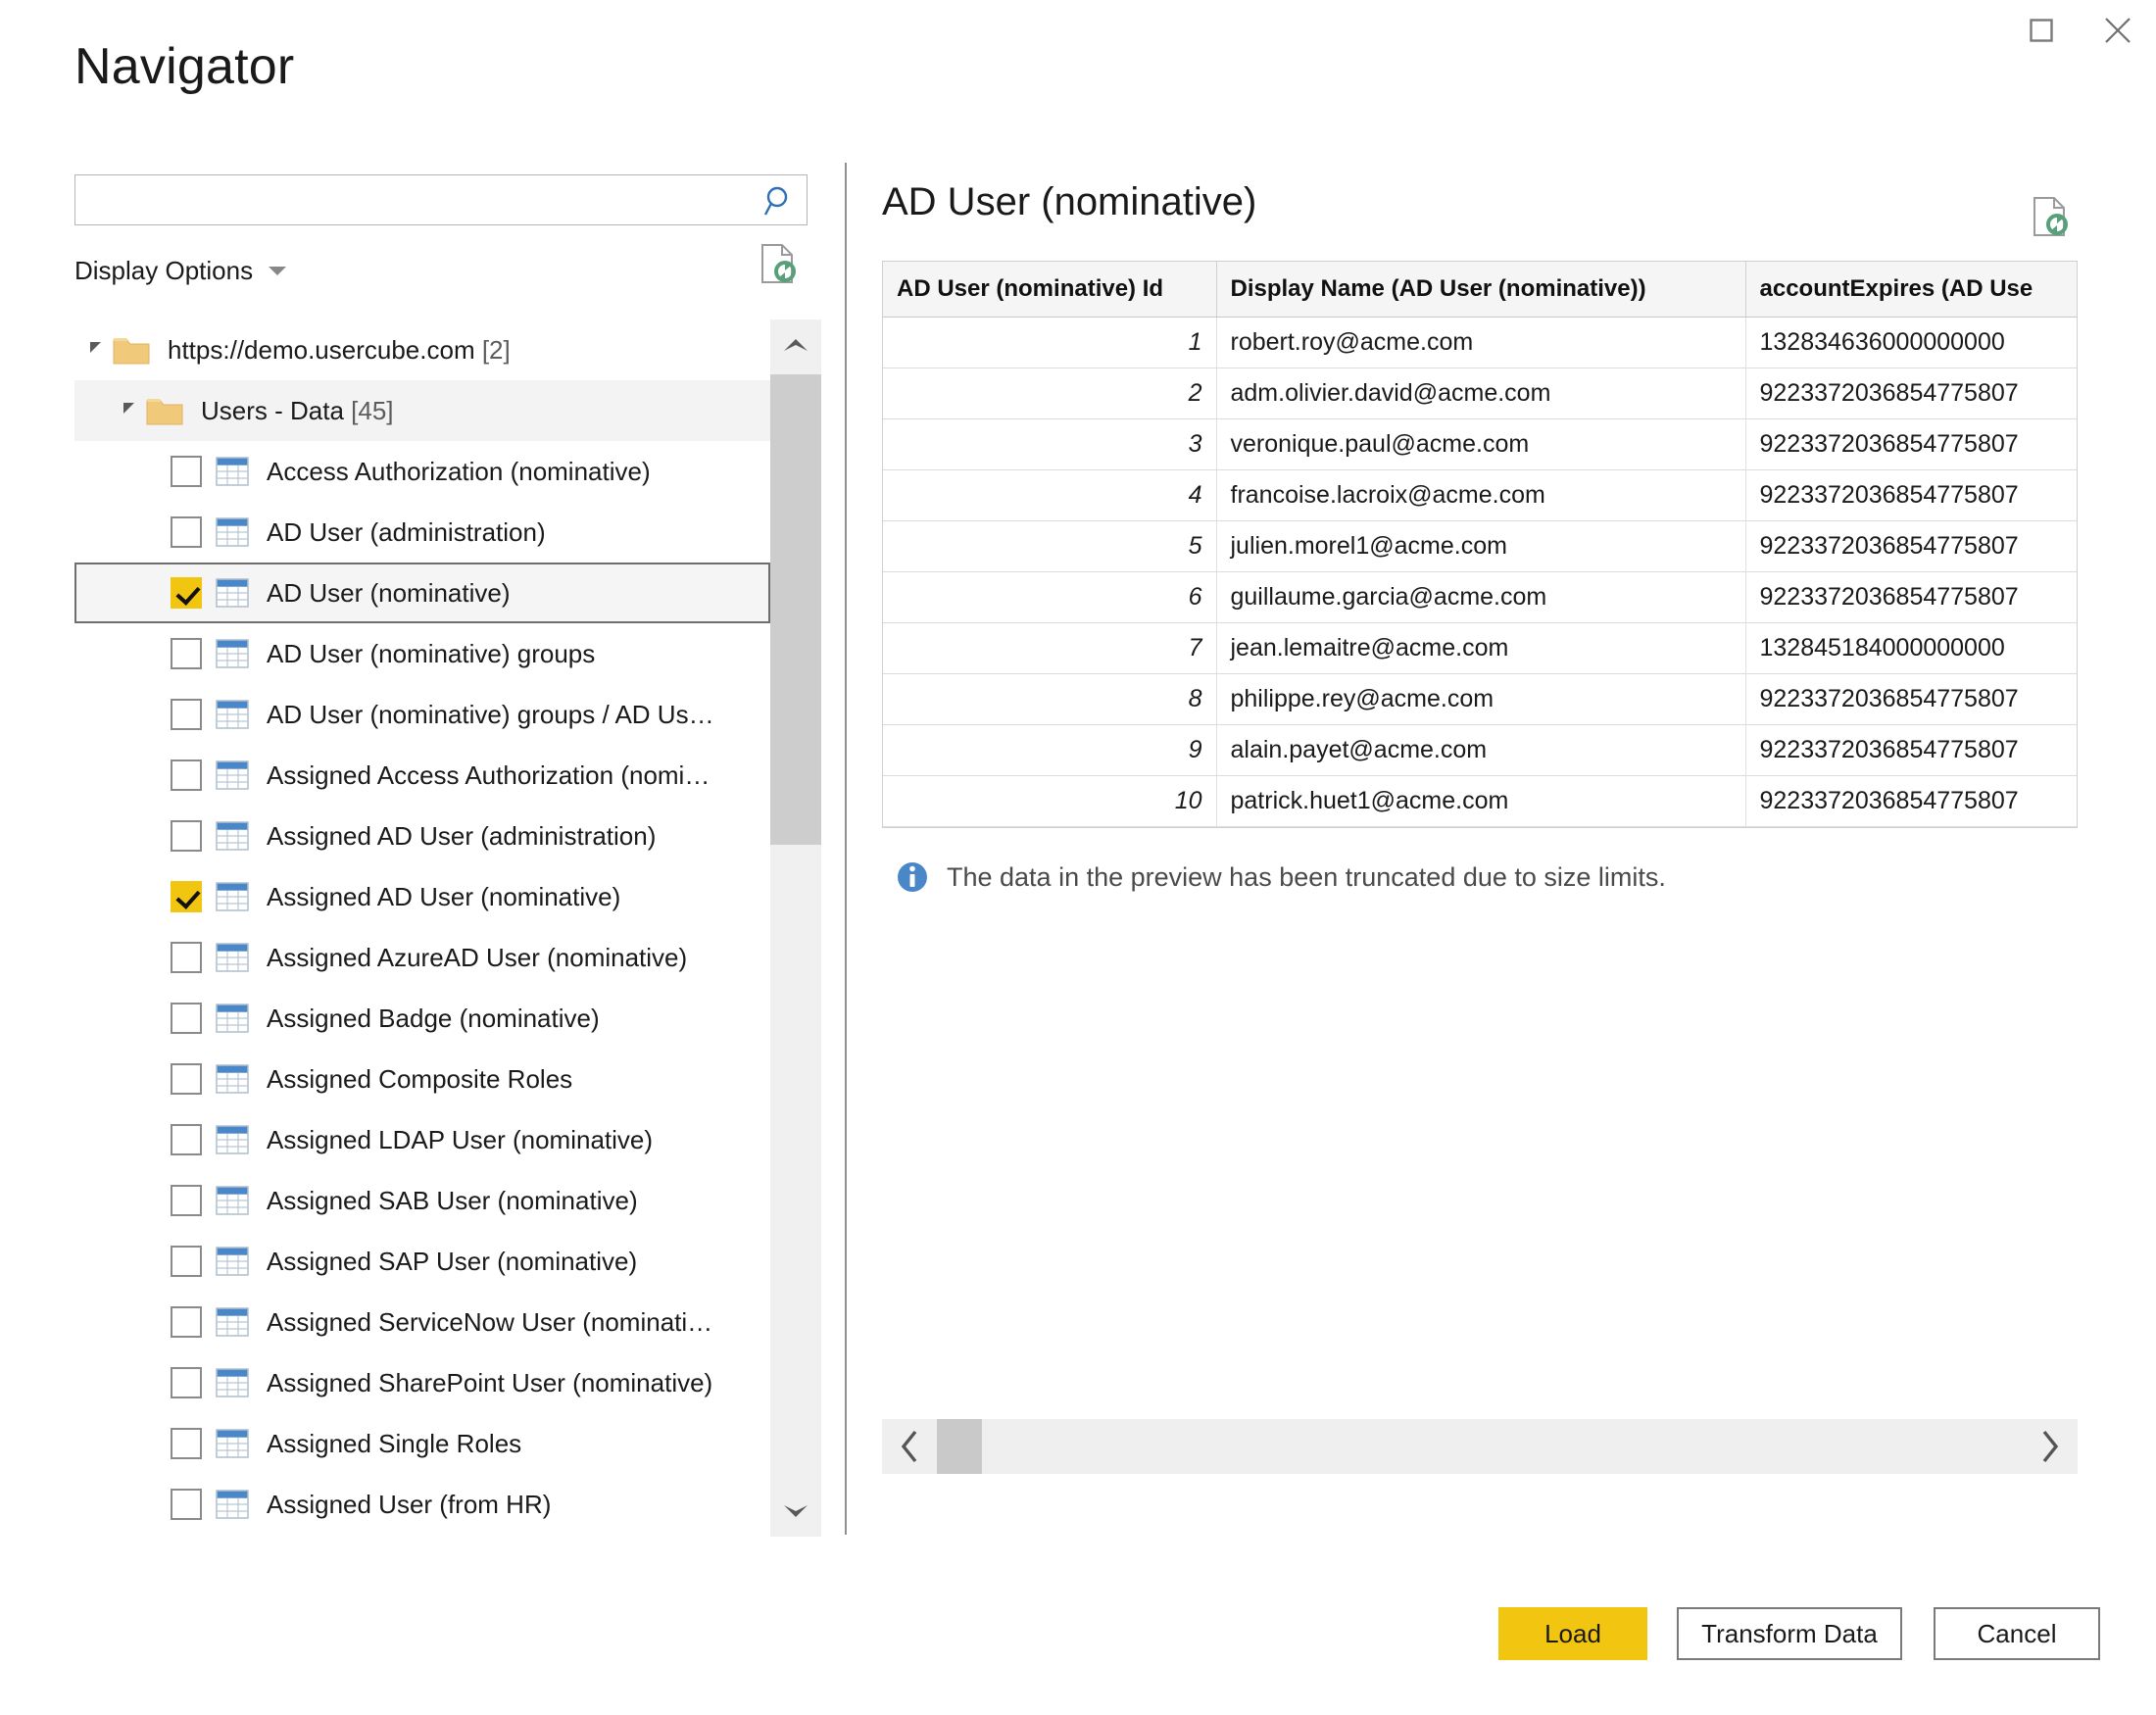  Describe the element at coordinates (846, 849) in the screenshot. I see `panel-divider` at that location.